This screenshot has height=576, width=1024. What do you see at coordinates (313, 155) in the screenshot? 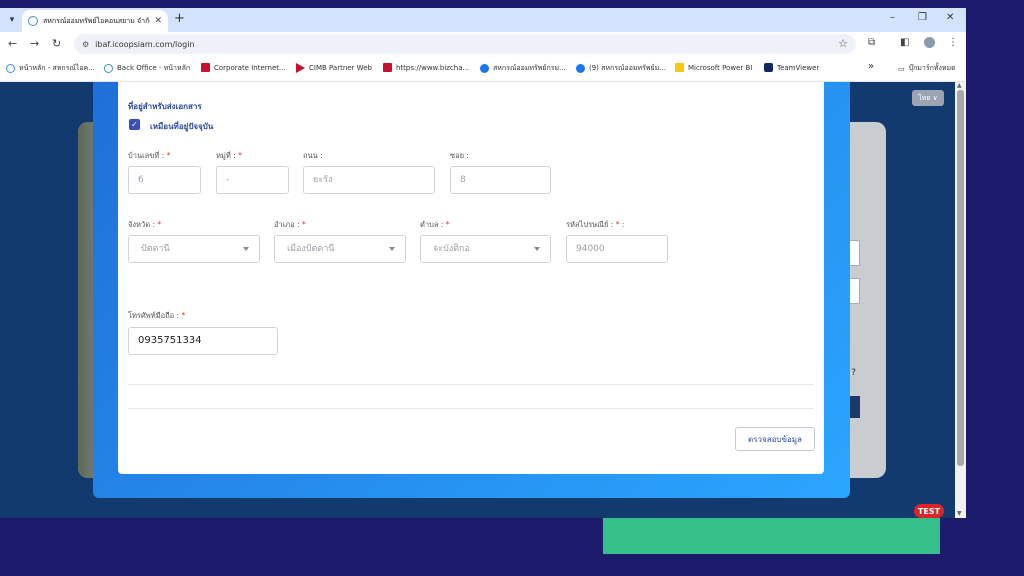
I see `road-label: ถนน :` at bounding box center [313, 155].